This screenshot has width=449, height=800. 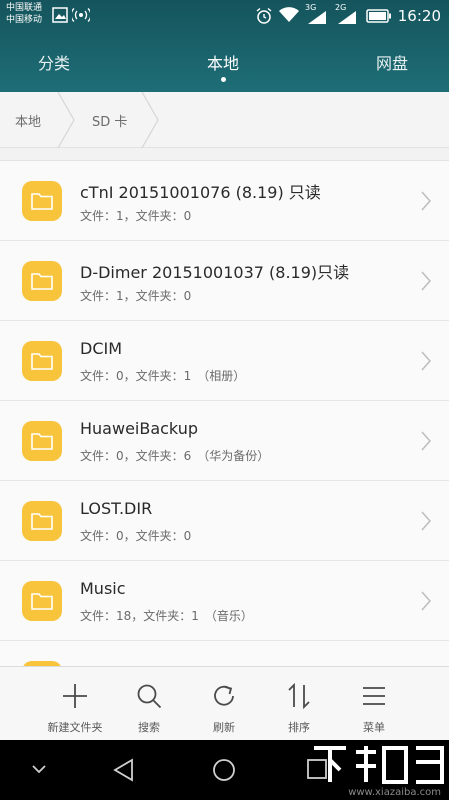 I want to click on watermark-logo-icon, so click(x=379, y=765).